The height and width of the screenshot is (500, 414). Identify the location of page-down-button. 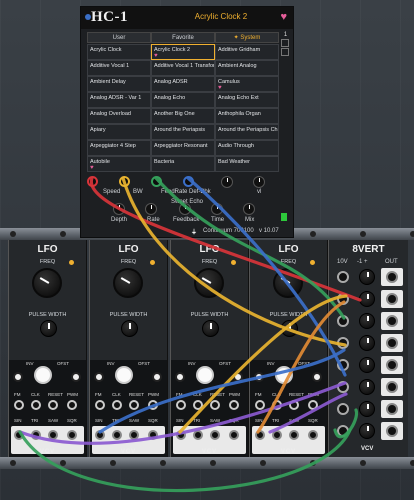
(285, 52).